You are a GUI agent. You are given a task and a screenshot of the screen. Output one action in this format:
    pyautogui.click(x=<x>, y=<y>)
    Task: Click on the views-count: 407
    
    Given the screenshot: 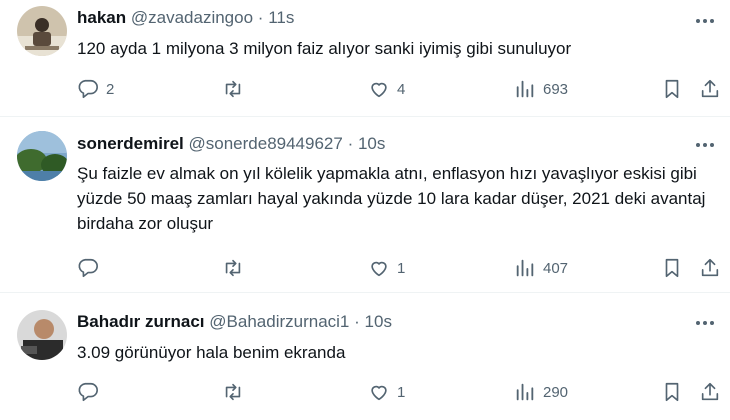 What is the action you would take?
    pyautogui.click(x=556, y=268)
    